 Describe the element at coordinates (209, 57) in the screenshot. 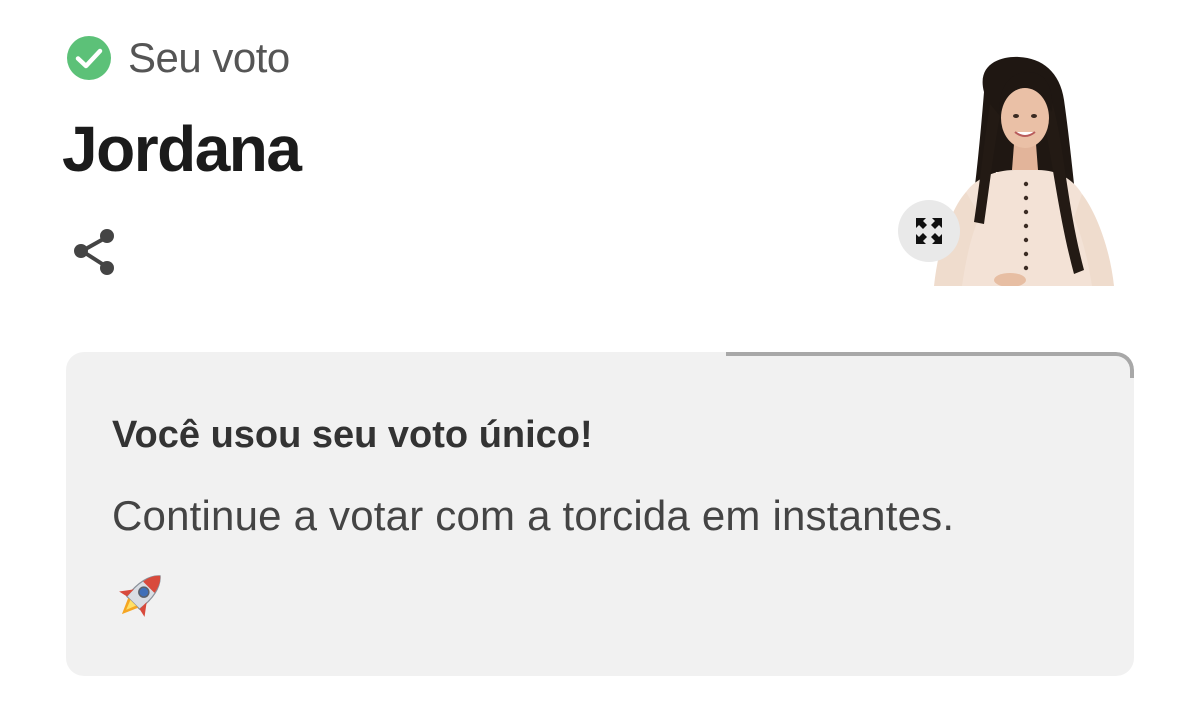

I see `vote-label: Seu voto` at that location.